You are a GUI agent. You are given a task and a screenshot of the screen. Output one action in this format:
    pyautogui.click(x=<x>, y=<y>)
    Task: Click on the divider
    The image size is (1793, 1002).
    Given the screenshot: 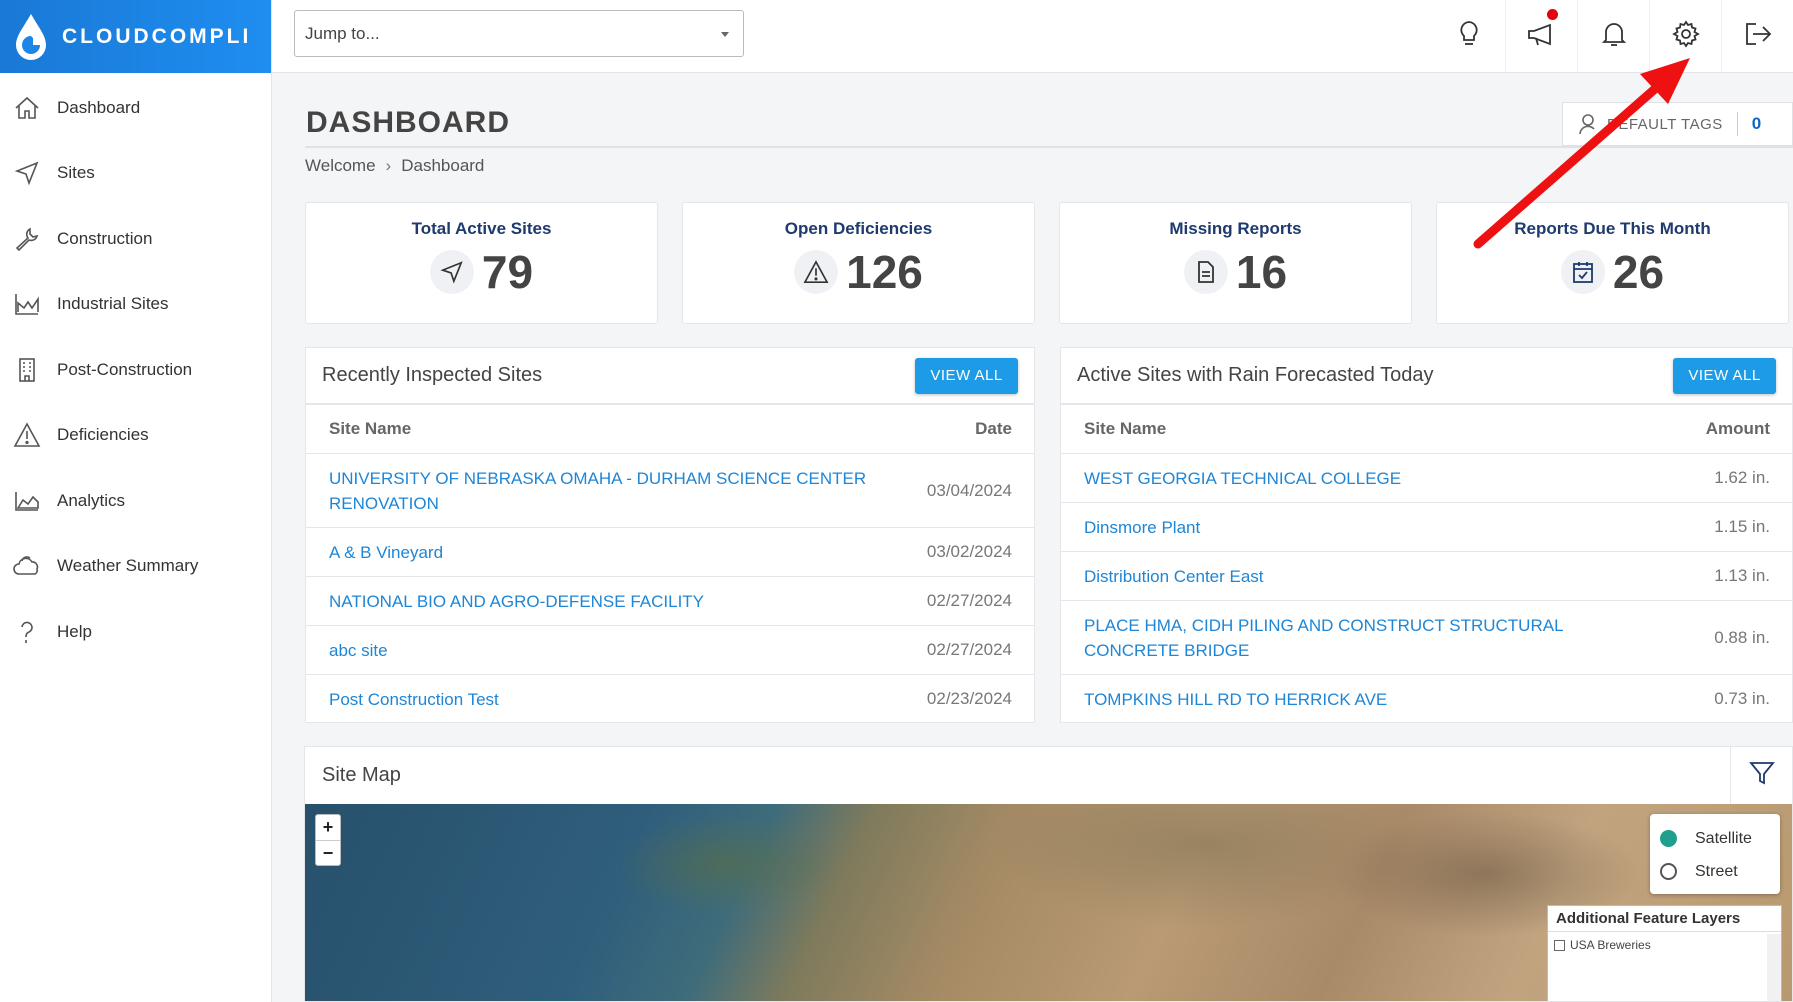 What is the action you would take?
    pyautogui.click(x=1737, y=124)
    